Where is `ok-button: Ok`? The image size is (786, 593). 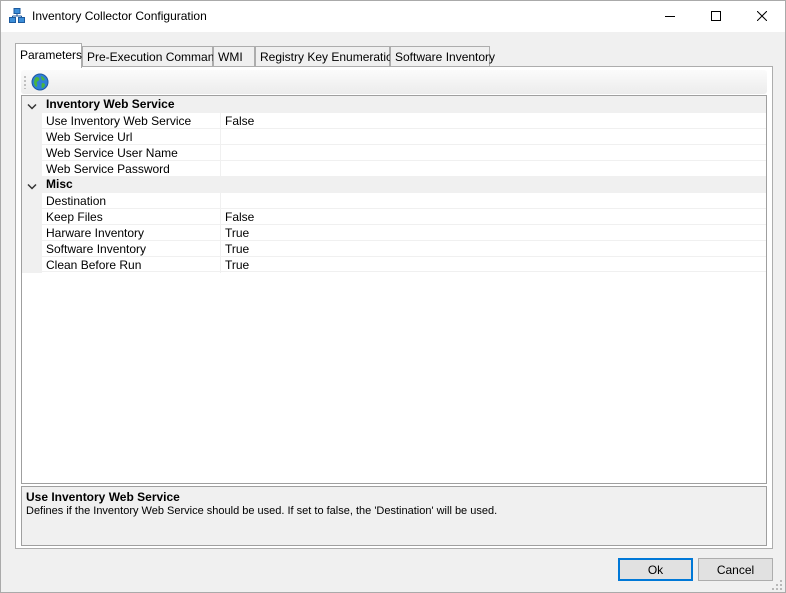
ok-button: Ok is located at coordinates (655, 569).